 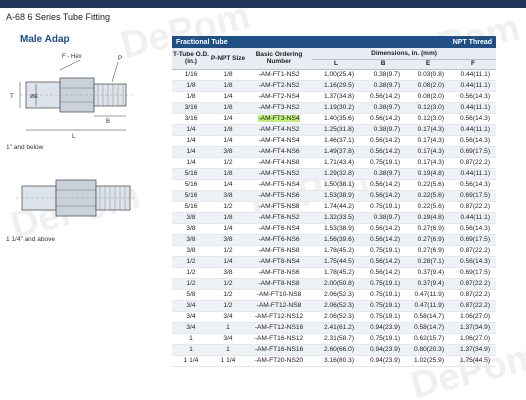 What do you see at coordinates (191, 86) in the screenshot?
I see `cell-tube-od: 1/8` at bounding box center [191, 86].